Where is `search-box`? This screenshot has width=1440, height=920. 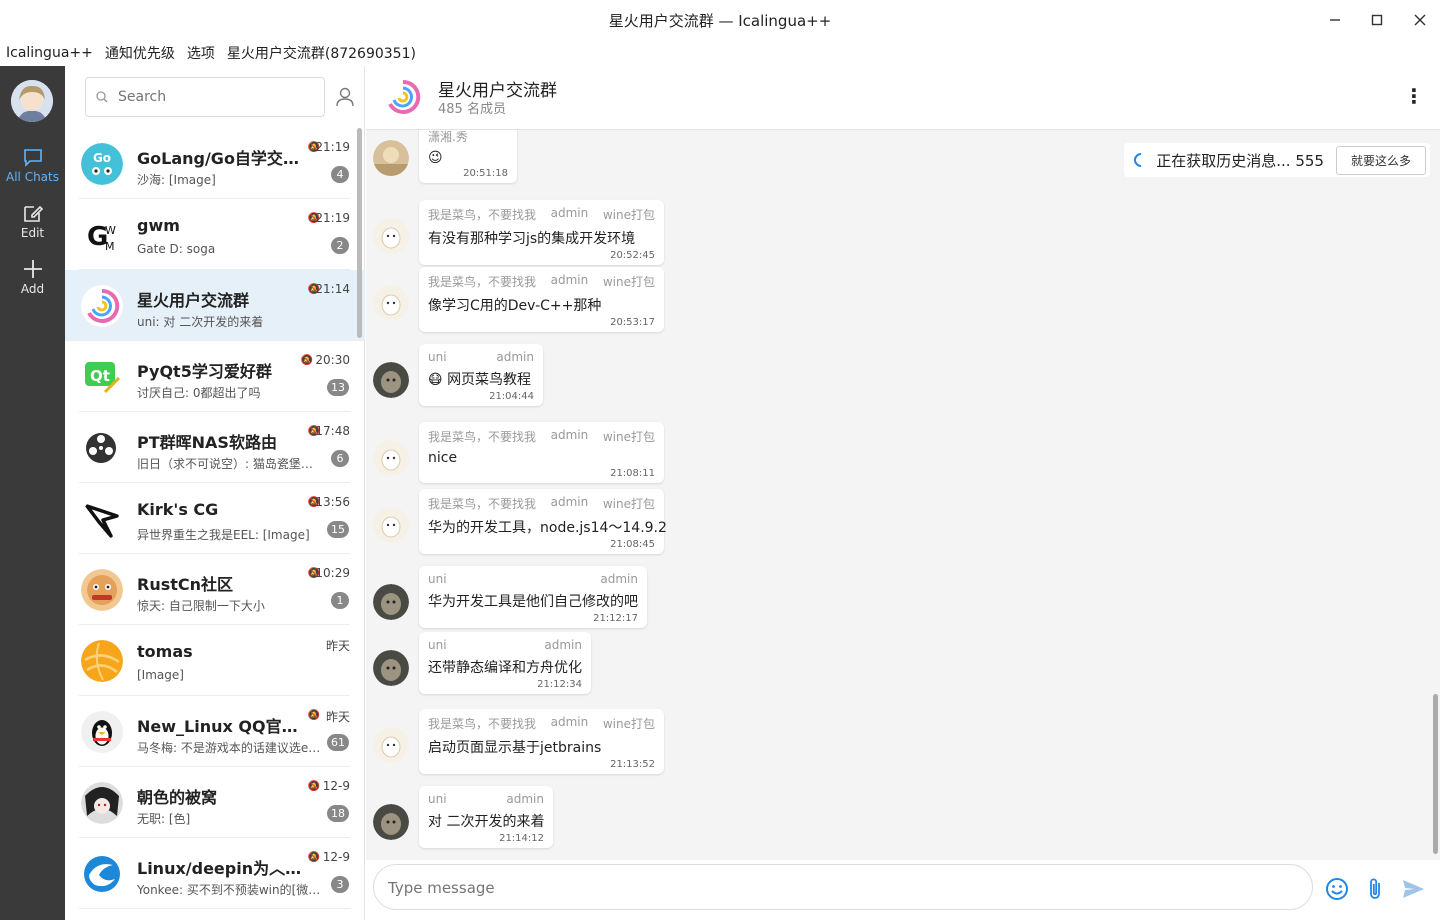 search-box is located at coordinates (205, 97).